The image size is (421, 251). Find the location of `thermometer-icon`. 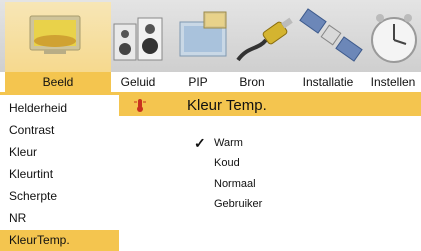

thermometer-icon is located at coordinates (140, 105).